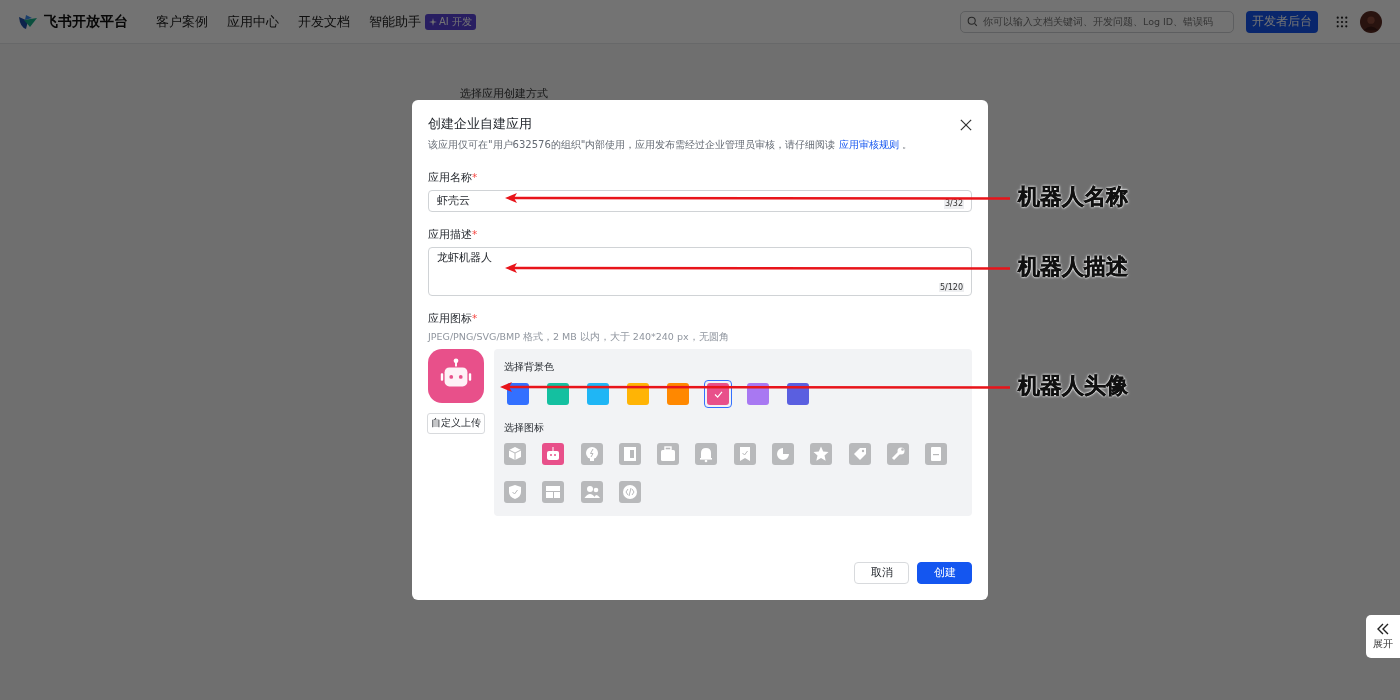  Describe the element at coordinates (453, 319) in the screenshot. I see `field-label: 应用图标*` at that location.